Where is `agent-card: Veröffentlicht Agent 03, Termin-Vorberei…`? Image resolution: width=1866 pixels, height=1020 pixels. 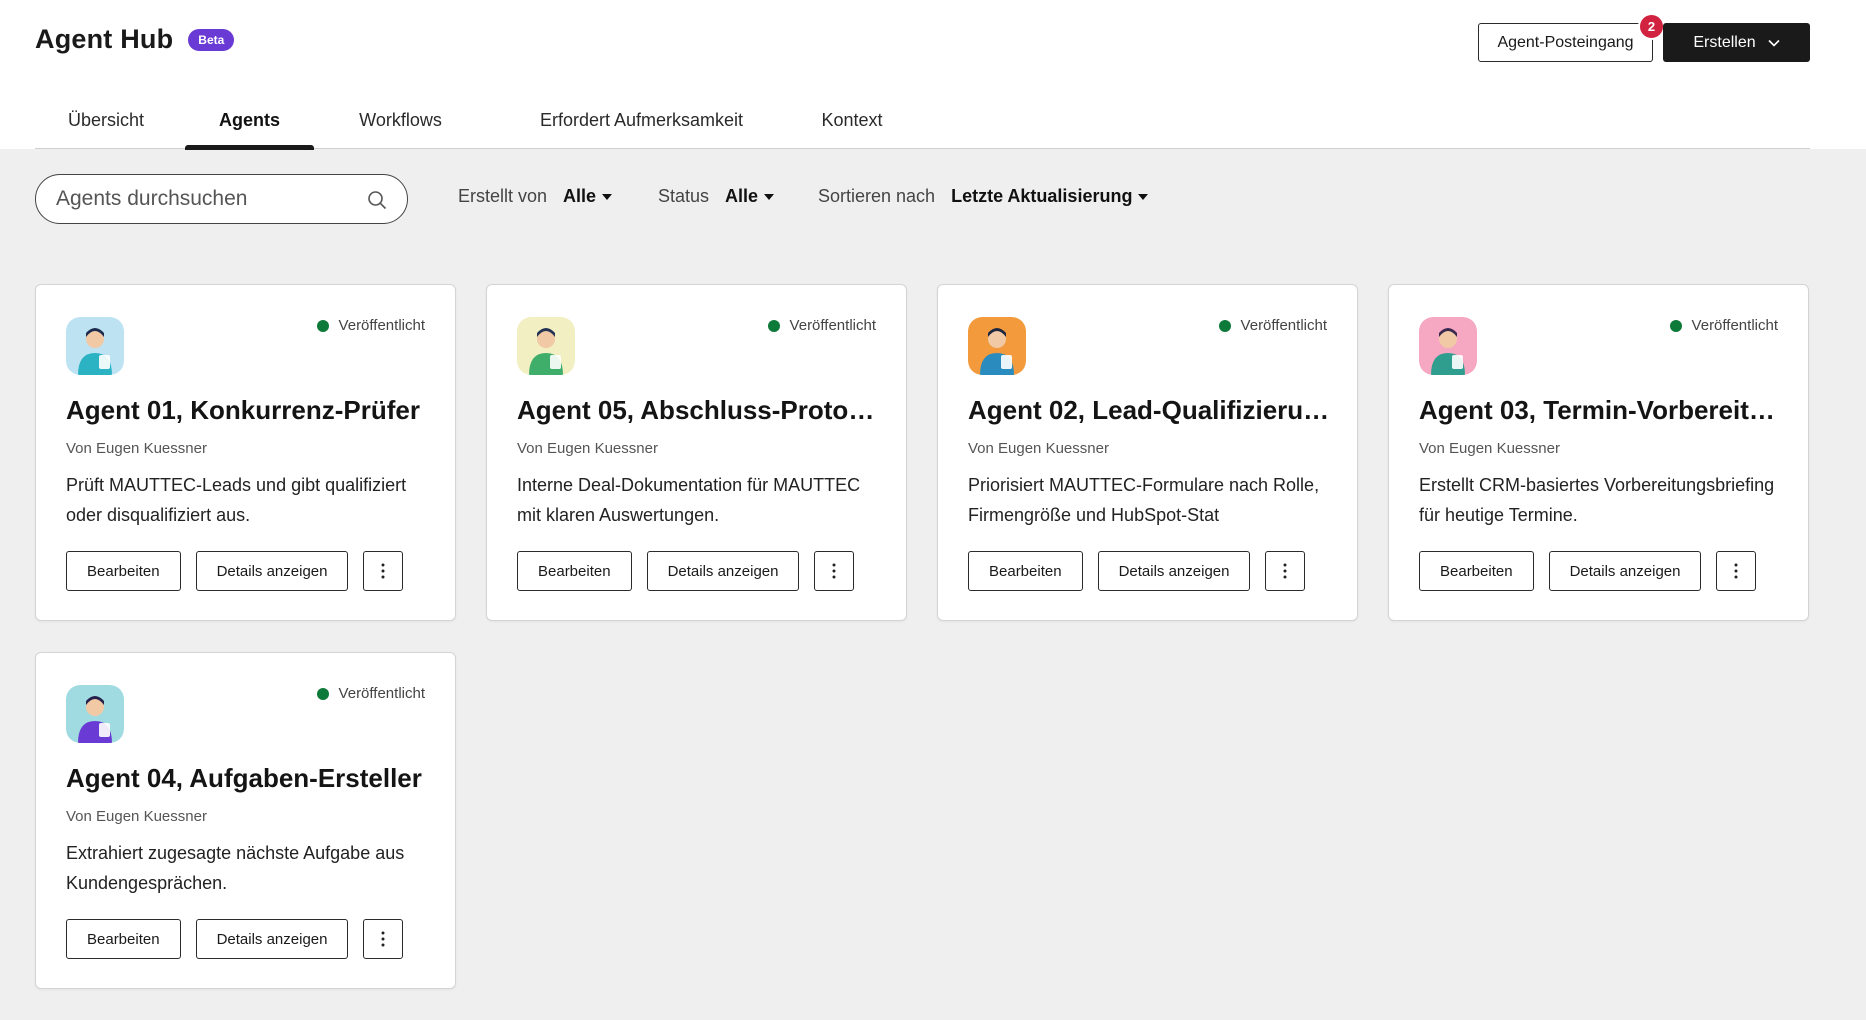 agent-card: Veröffentlicht Agent 03, Termin-Vorberei… is located at coordinates (1598, 452).